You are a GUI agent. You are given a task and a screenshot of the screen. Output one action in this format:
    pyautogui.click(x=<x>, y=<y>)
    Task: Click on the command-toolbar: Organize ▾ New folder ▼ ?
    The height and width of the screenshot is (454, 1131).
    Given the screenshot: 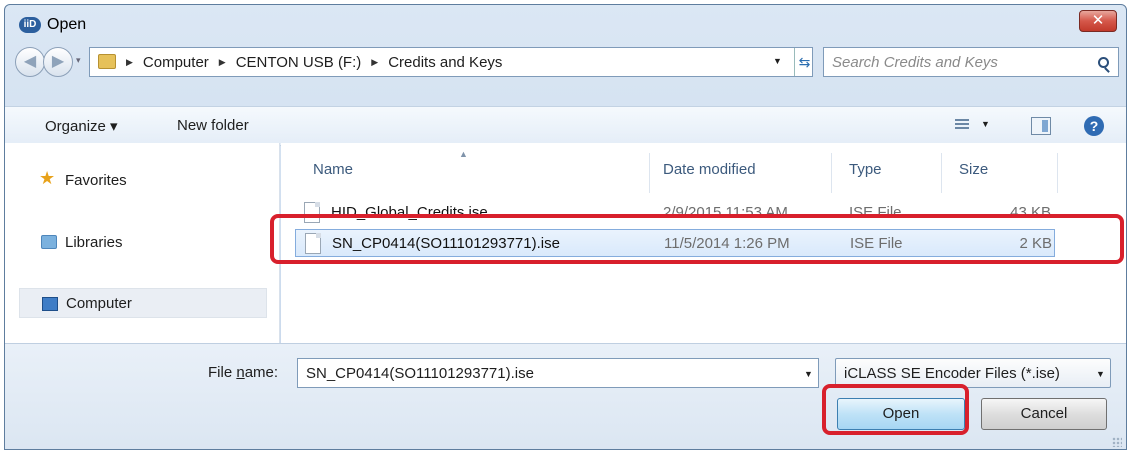 What is the action you would take?
    pyautogui.click(x=565, y=126)
    